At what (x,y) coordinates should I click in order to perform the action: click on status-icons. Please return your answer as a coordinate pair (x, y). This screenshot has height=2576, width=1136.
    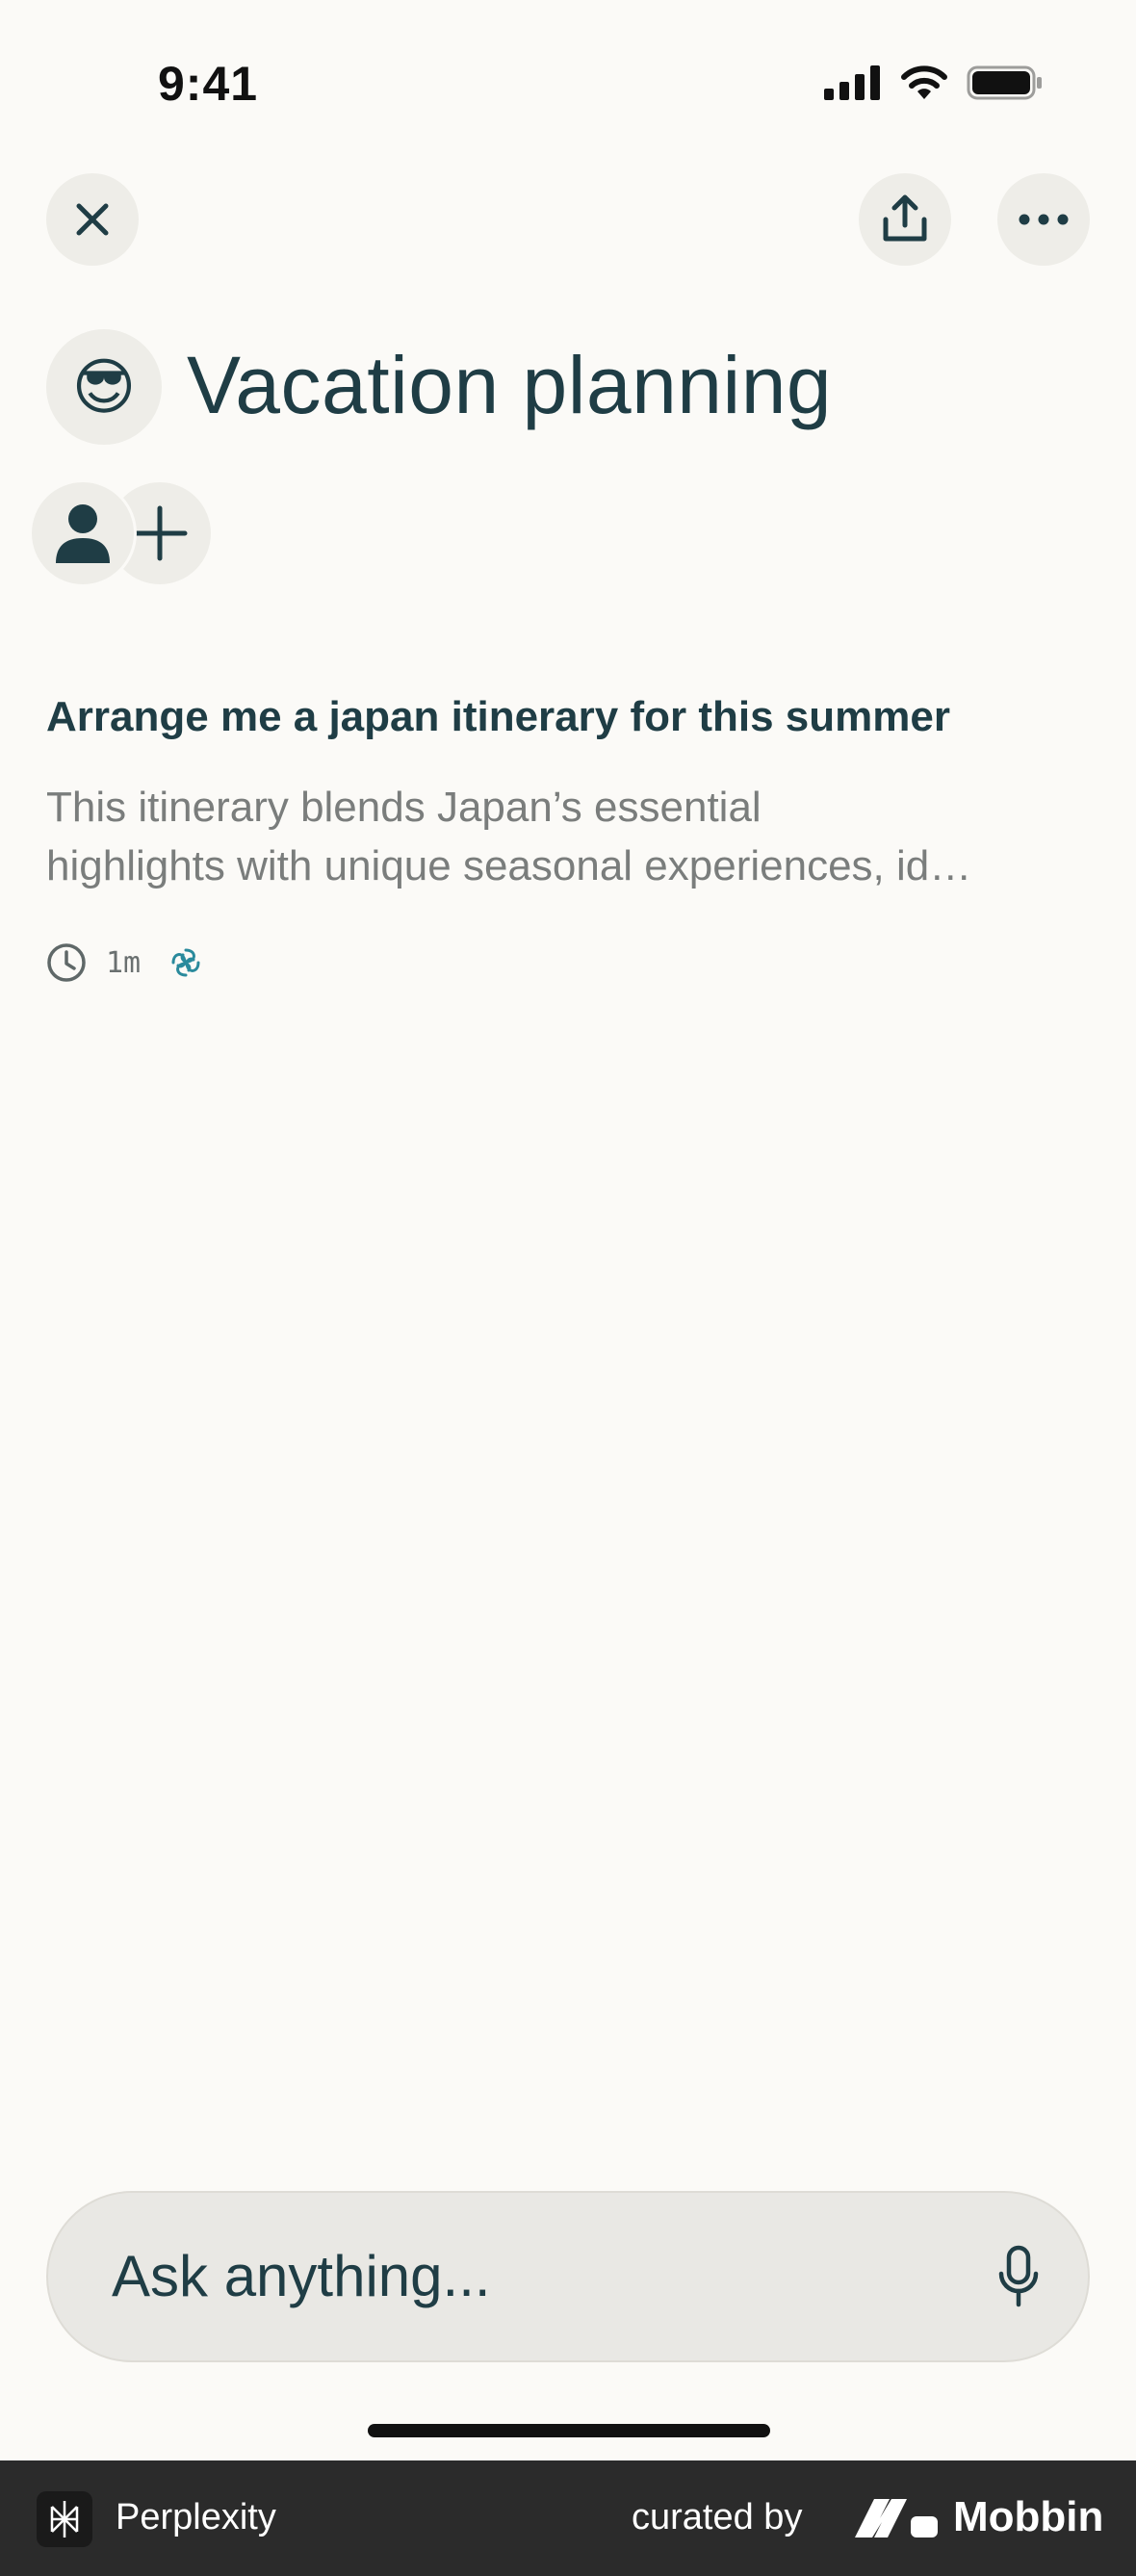
    Looking at the image, I should click on (934, 83).